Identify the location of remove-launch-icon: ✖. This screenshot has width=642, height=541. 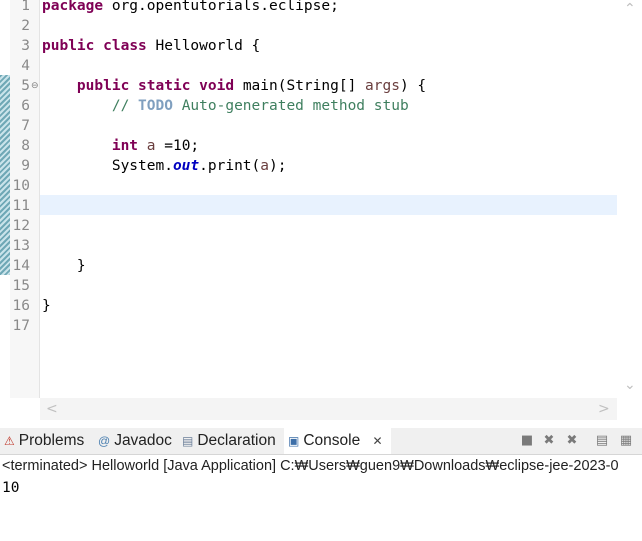
(549, 441).